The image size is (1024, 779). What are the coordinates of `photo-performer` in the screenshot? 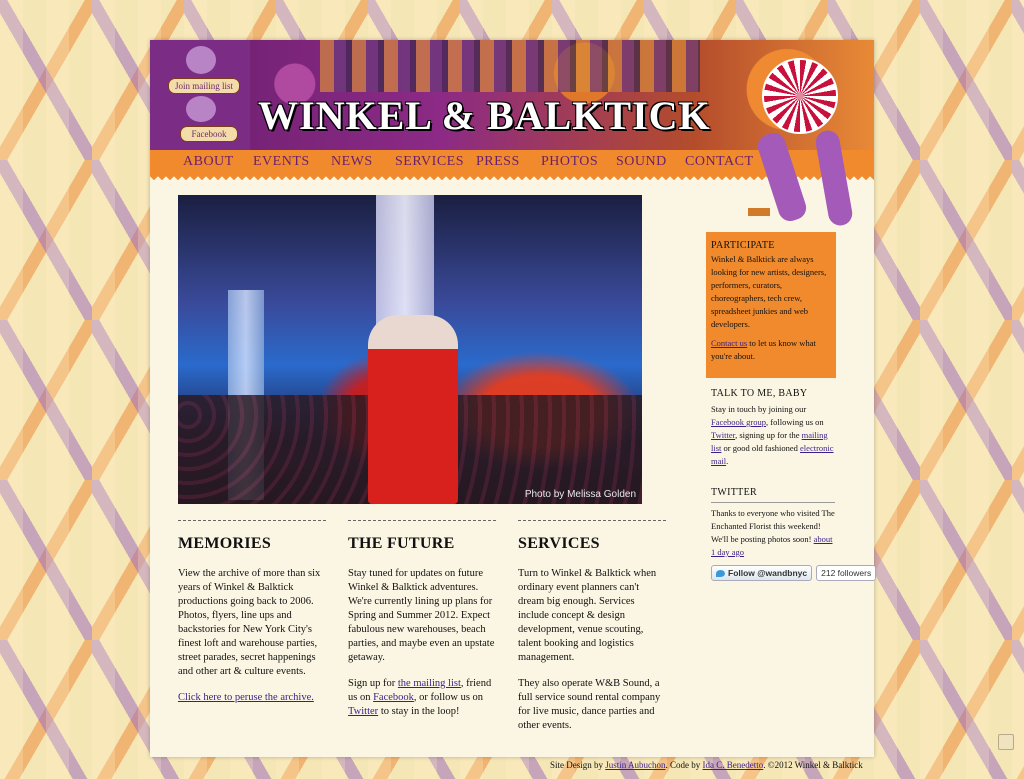 It's located at (413, 409).